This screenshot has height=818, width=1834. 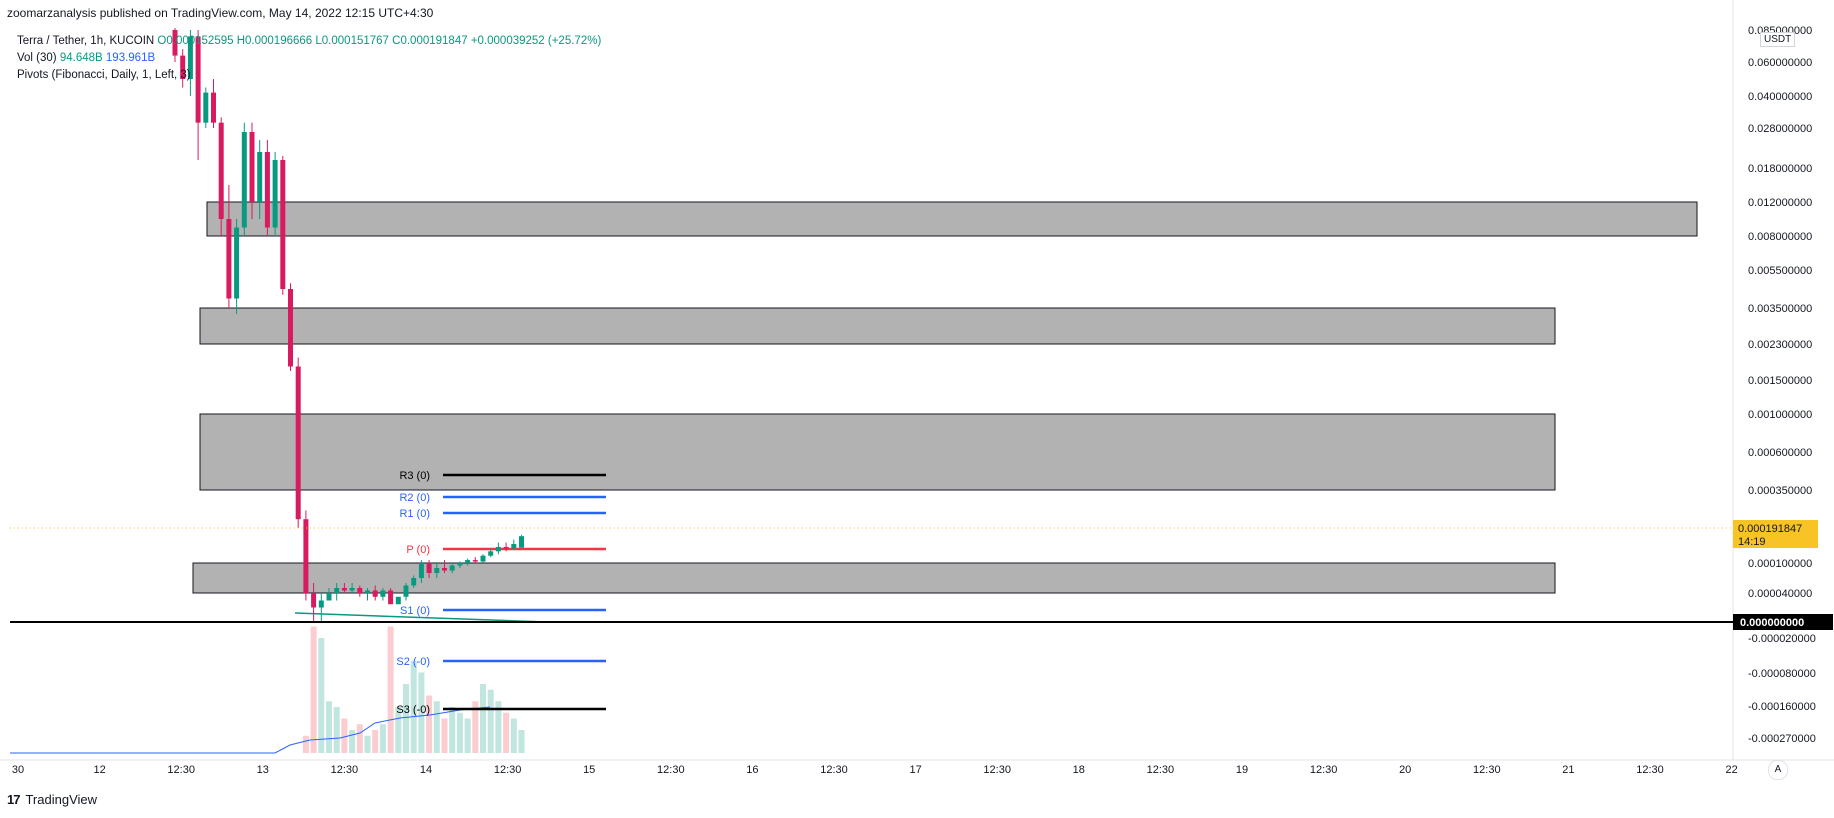 I want to click on brand-name: TradingView, so click(x=61, y=799).